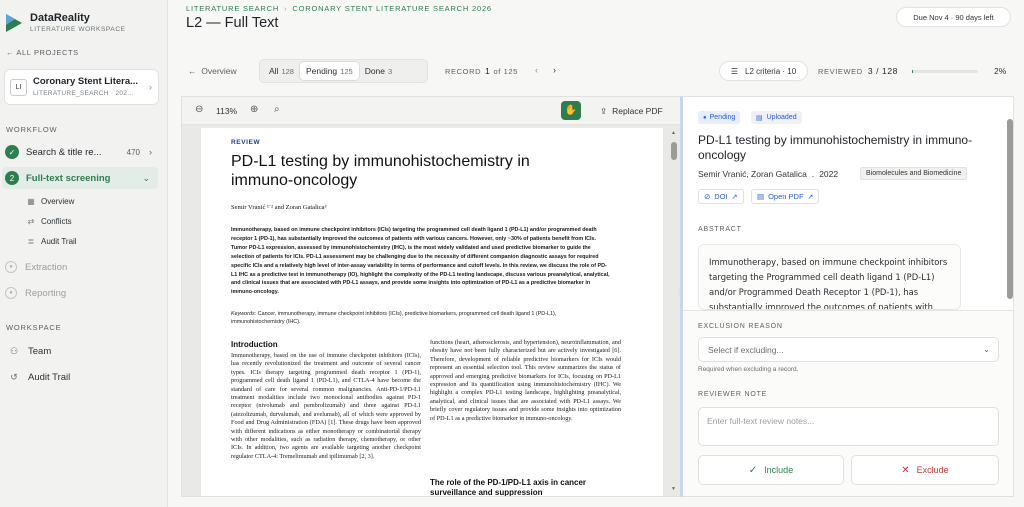 This screenshot has height=507, width=1024. Describe the element at coordinates (232, 8) in the screenshot. I see `breadcrumb-item: LITERATURE SEARCH` at that location.